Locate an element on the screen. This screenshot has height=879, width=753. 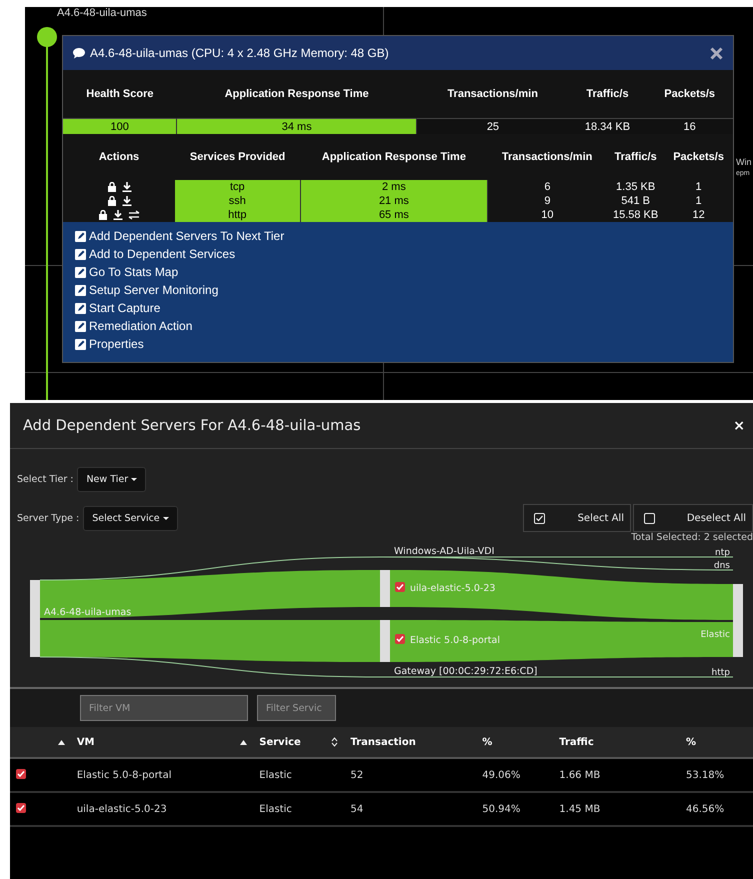
table-cell: 10 is located at coordinates (547, 215).